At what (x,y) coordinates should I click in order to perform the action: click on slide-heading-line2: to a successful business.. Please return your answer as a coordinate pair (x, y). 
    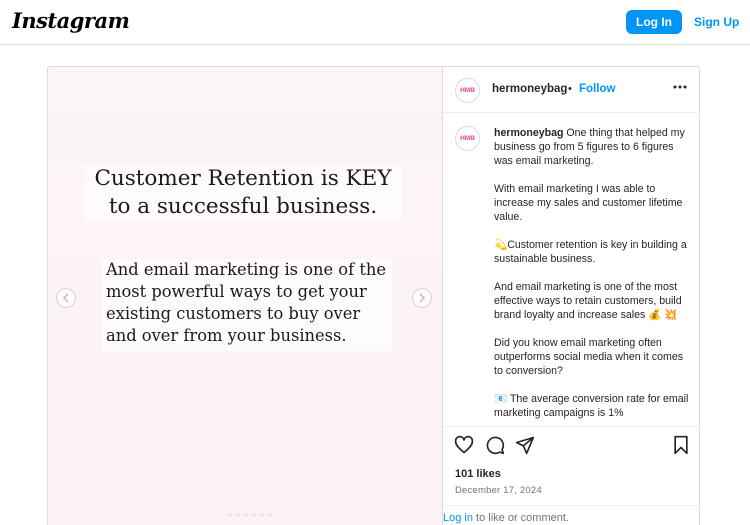
    Looking at the image, I should click on (243, 206).